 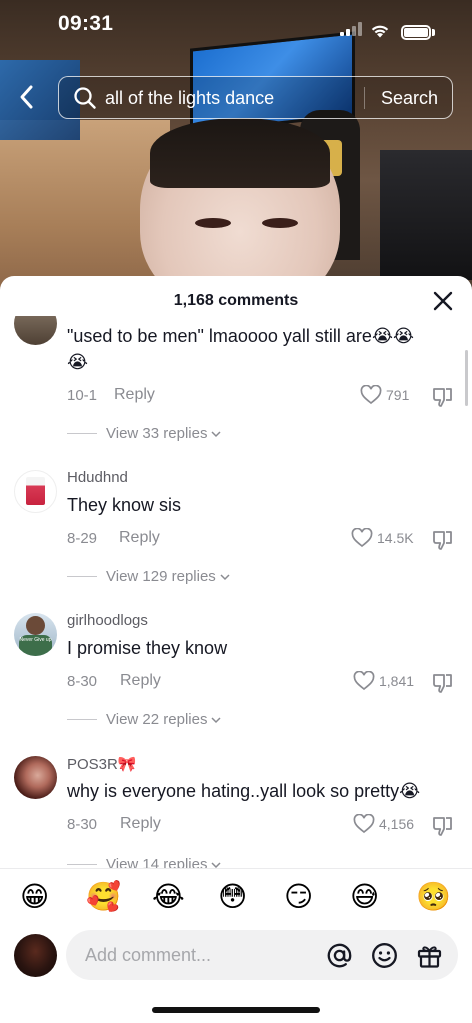 What do you see at coordinates (161, 576) in the screenshot?
I see `view-replies-label: View 129 replies` at bounding box center [161, 576].